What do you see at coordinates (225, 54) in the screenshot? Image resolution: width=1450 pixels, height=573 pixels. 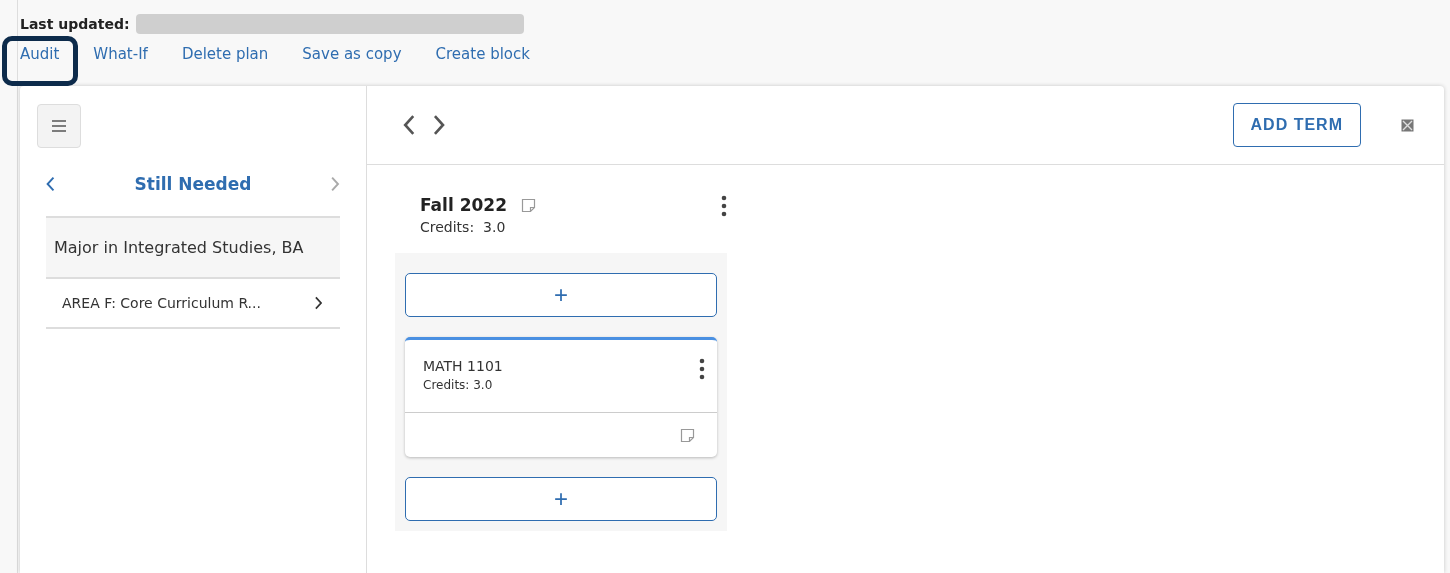 I see `plan-link: Delete plan` at bounding box center [225, 54].